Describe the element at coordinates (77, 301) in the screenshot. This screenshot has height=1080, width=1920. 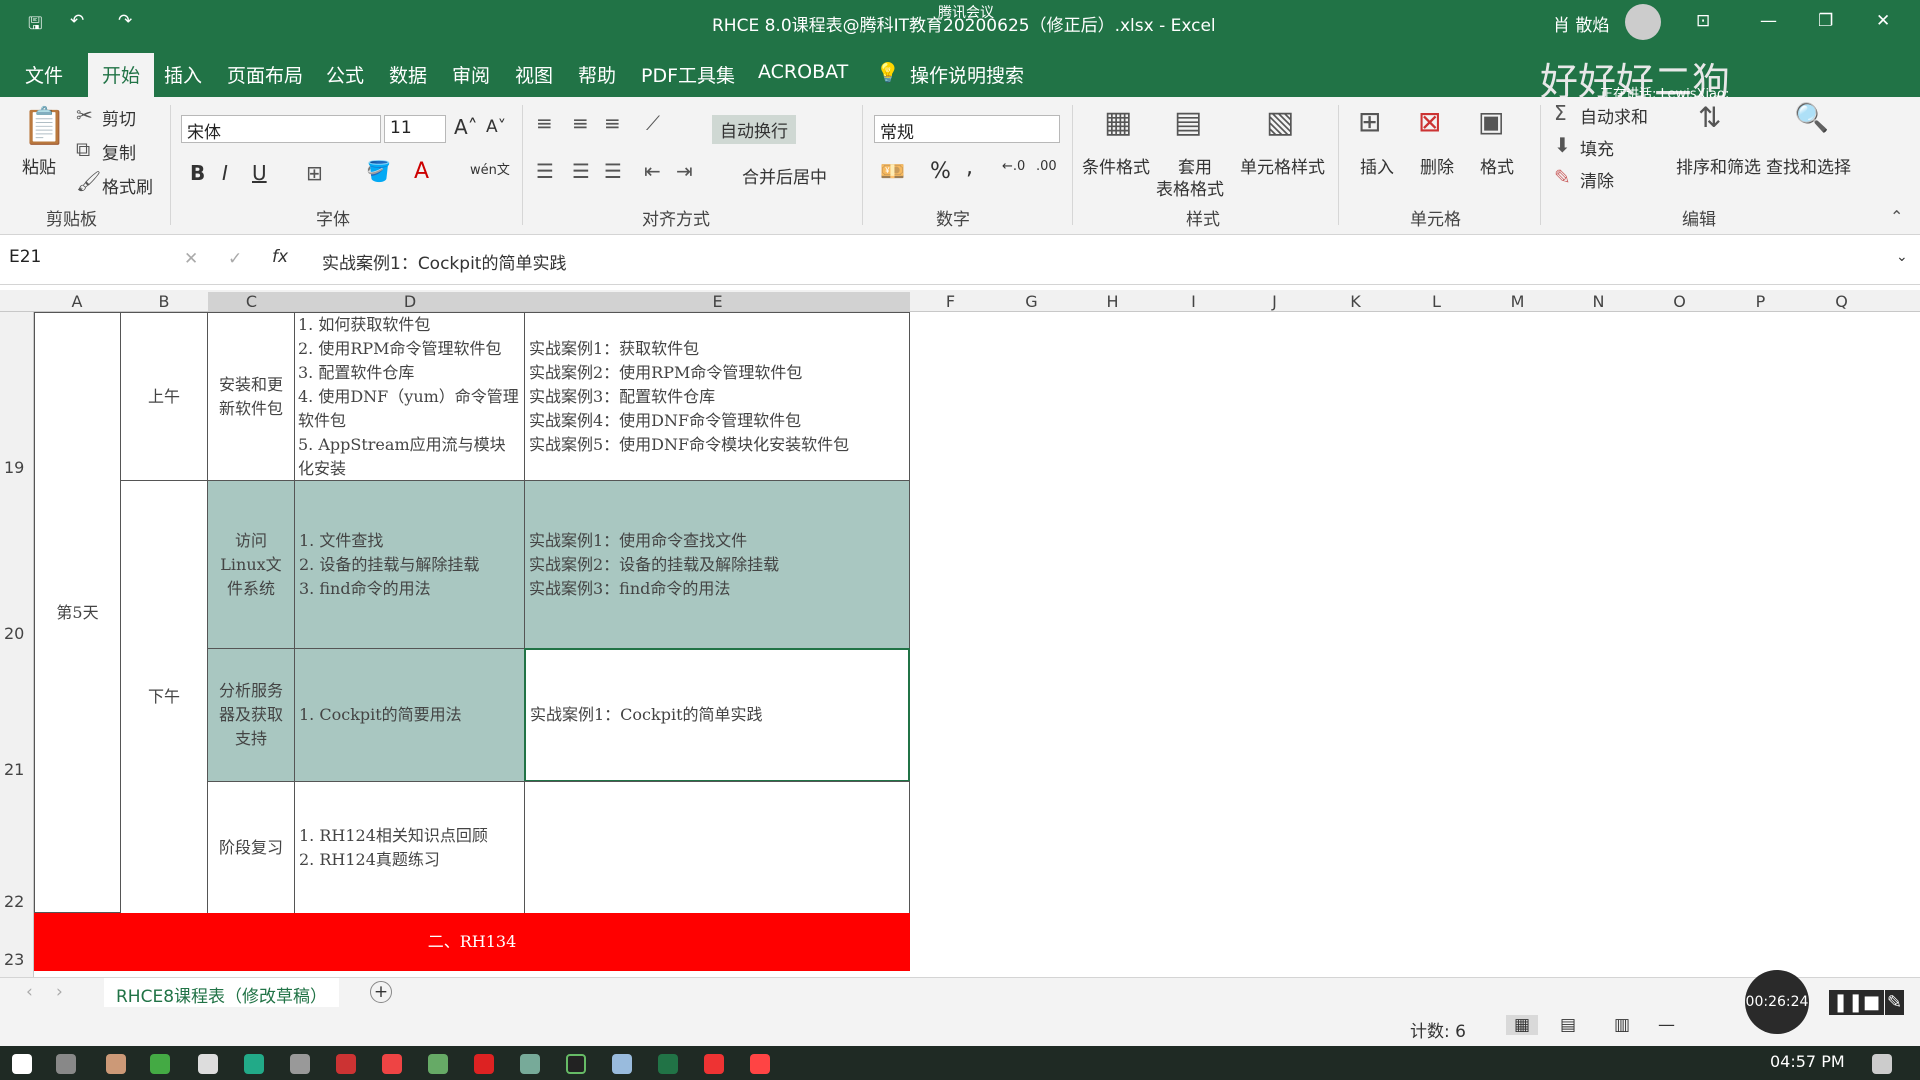
I see `column-header: A` at that location.